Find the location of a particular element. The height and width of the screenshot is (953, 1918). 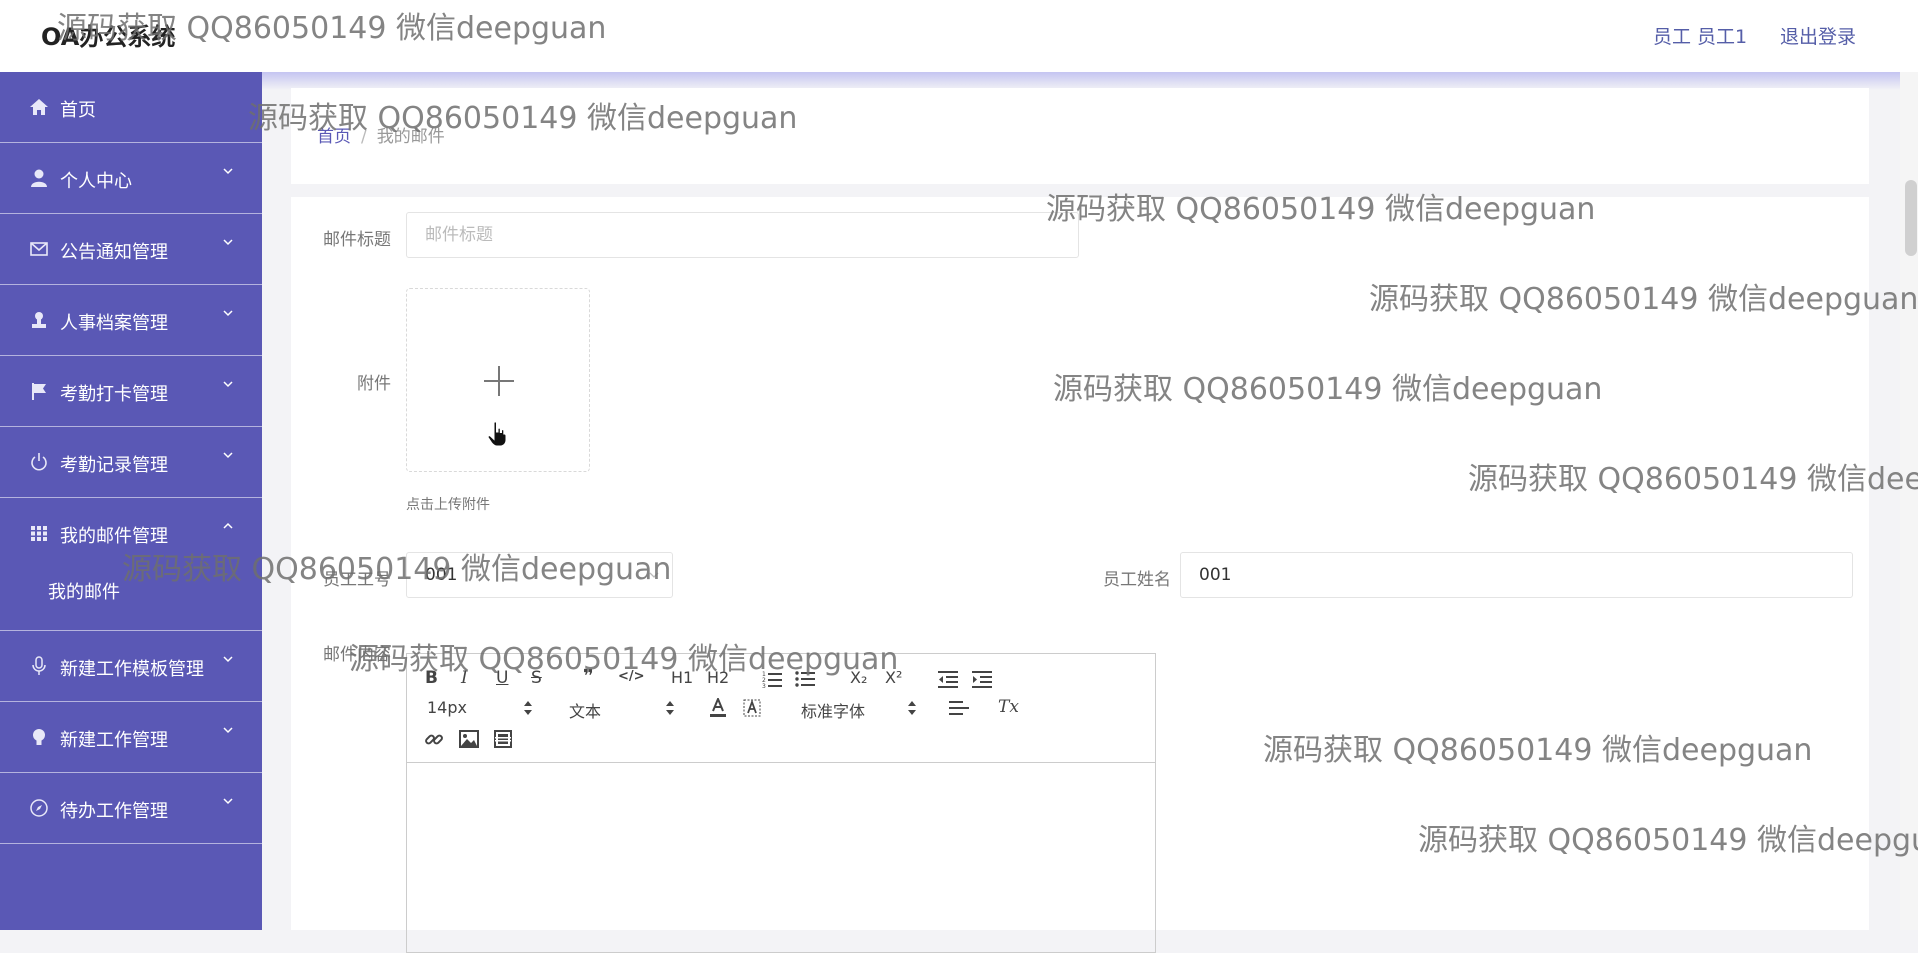

sidebar-item-attendance-records-management: 考勤记录管理 is located at coordinates (131, 462).